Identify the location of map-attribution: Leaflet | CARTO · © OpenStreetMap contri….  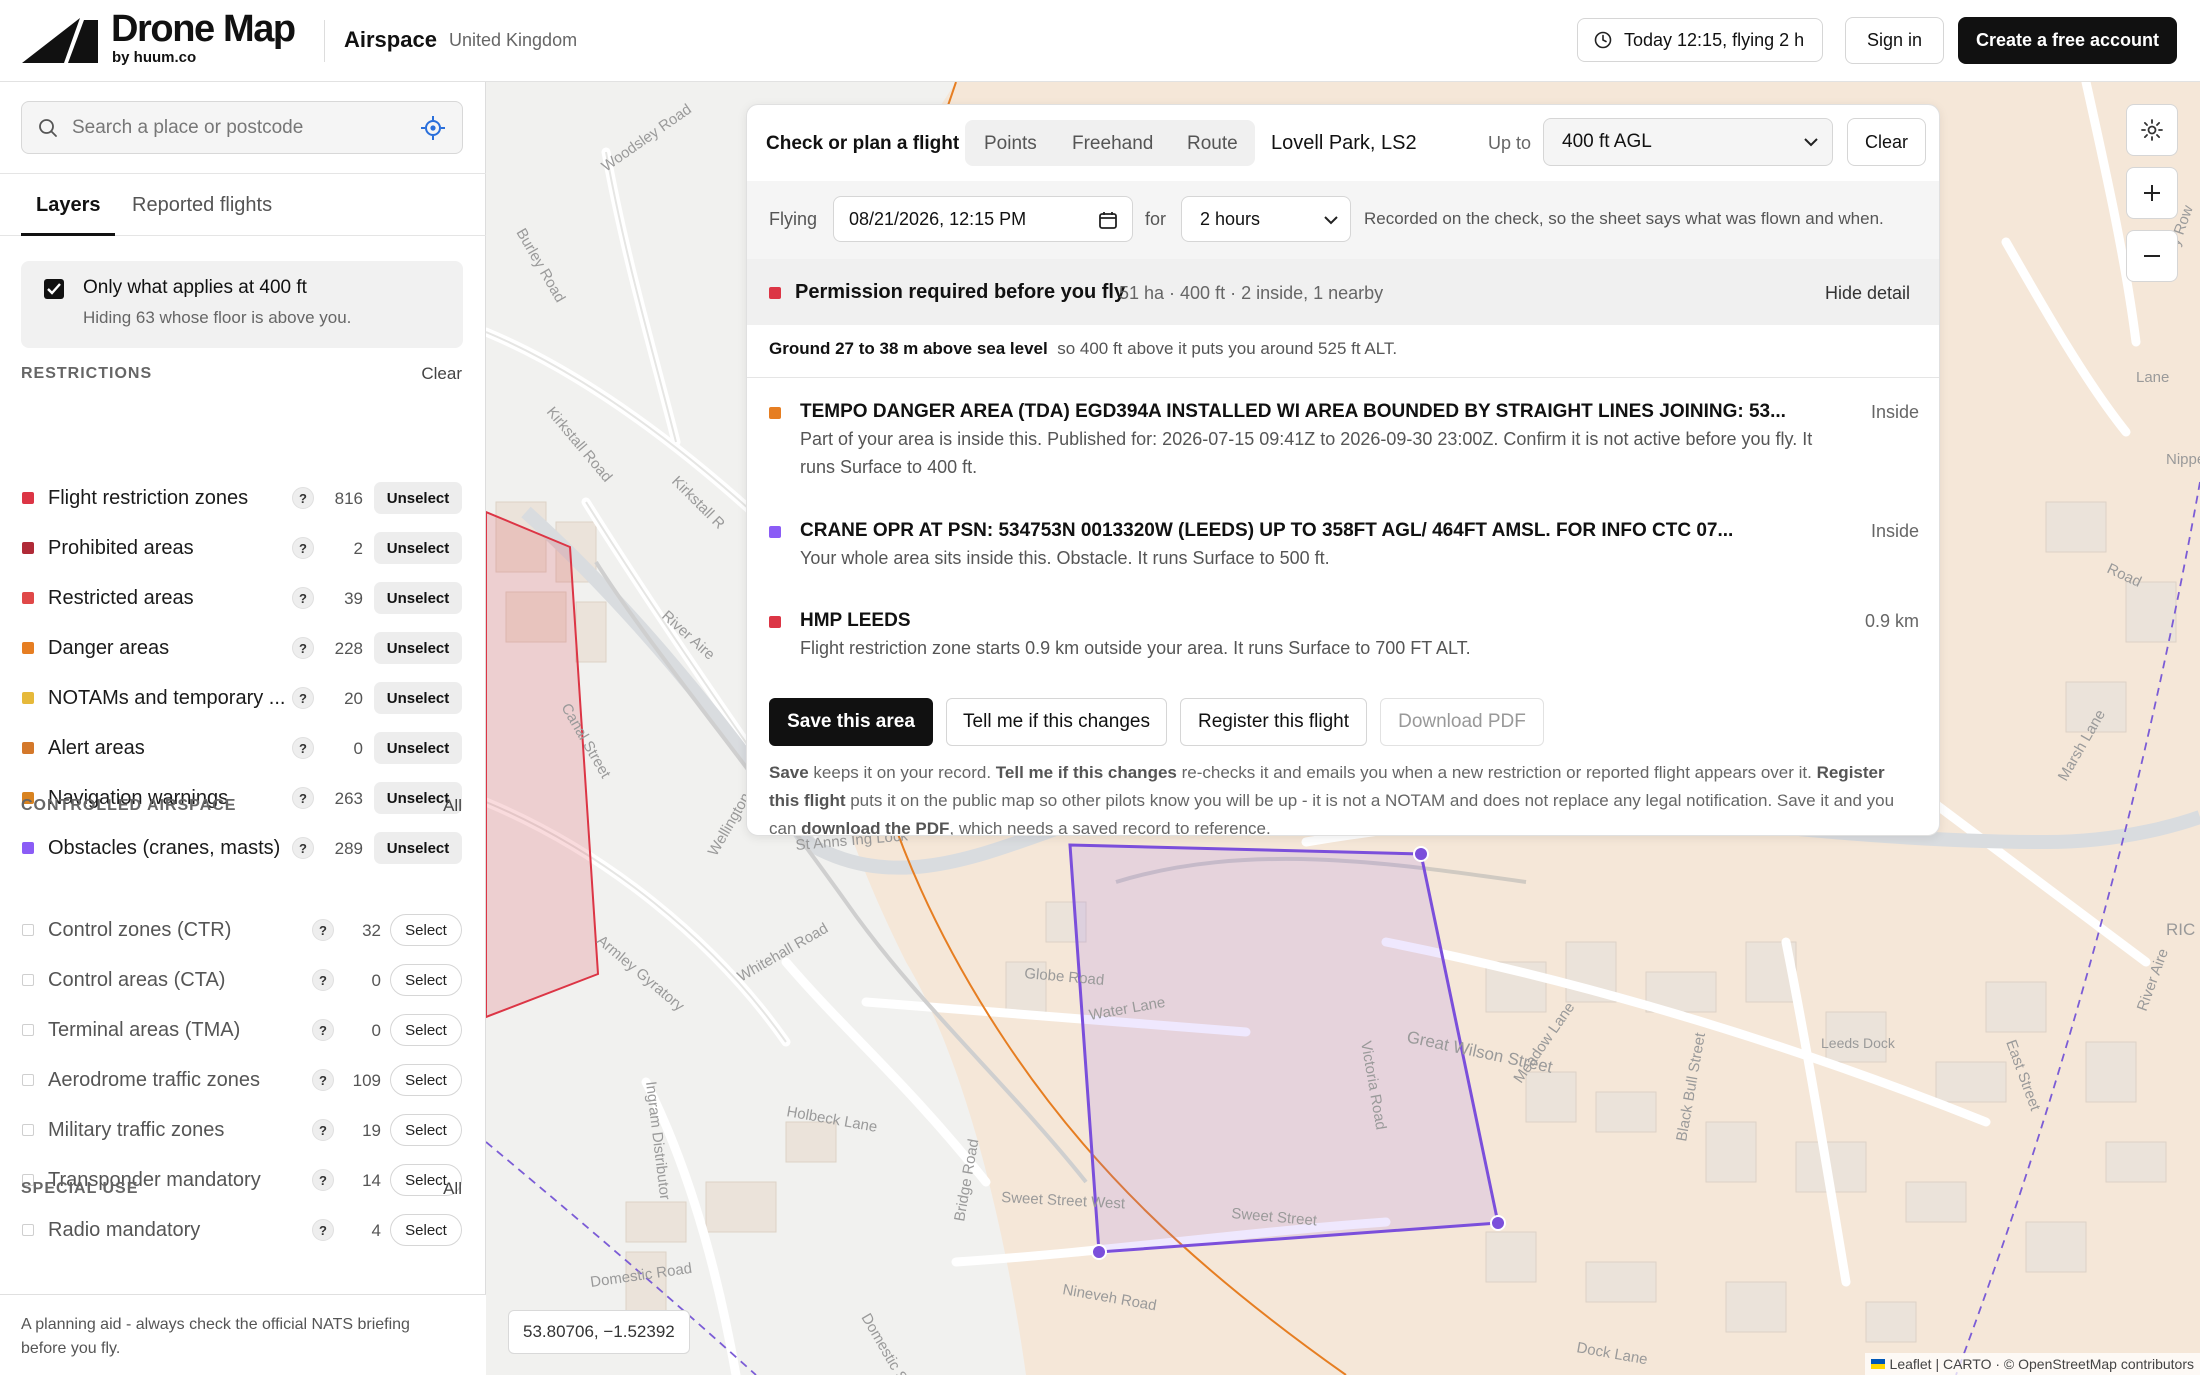
(2032, 1364).